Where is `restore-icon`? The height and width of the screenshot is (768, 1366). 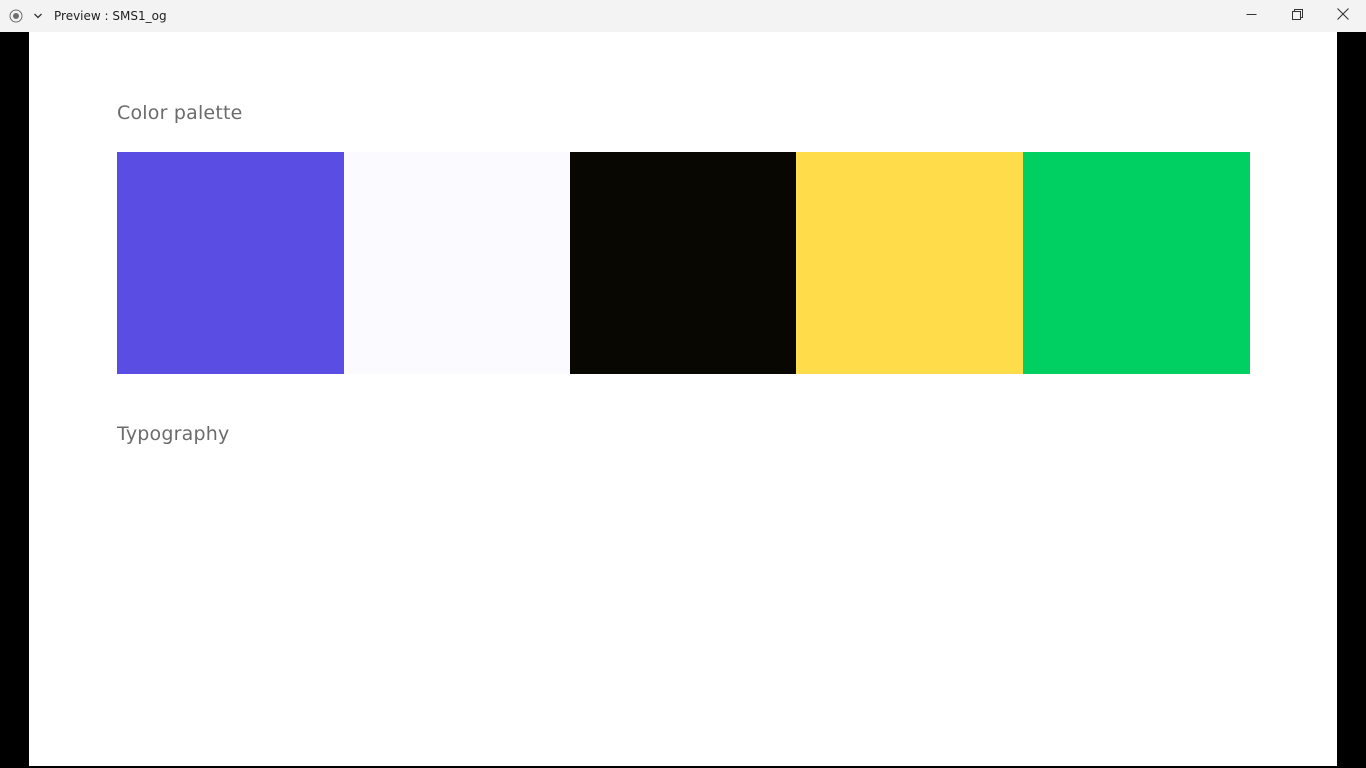 restore-icon is located at coordinates (1297, 16).